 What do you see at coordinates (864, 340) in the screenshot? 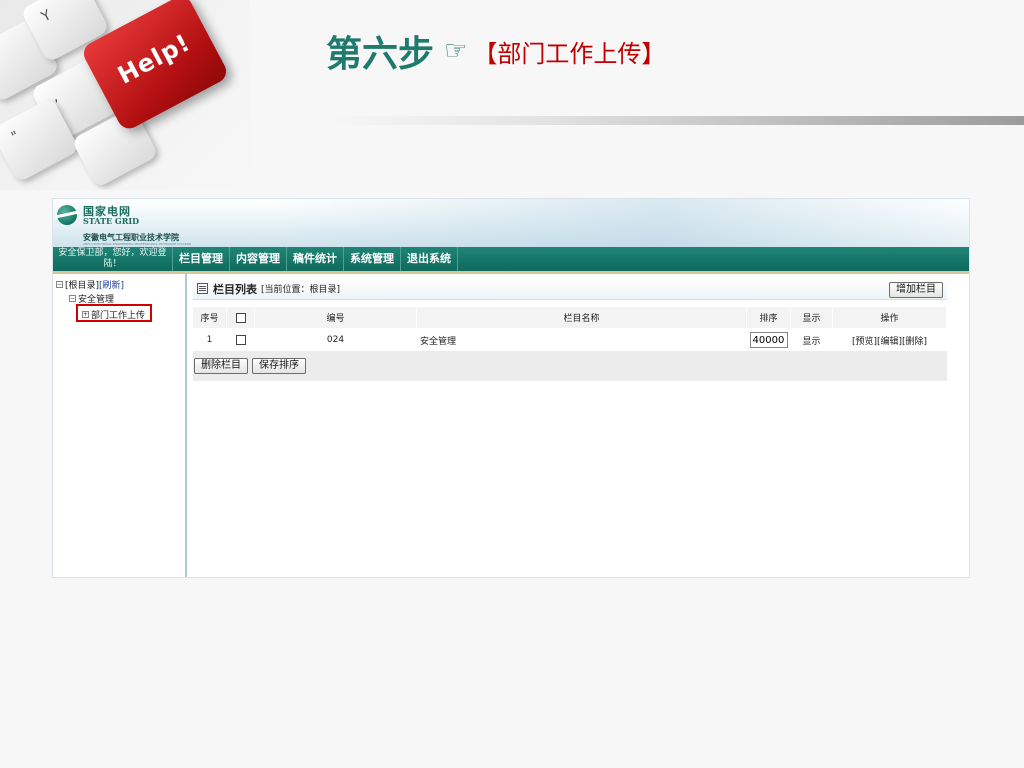
I see `preview-link: [预览]` at bounding box center [864, 340].